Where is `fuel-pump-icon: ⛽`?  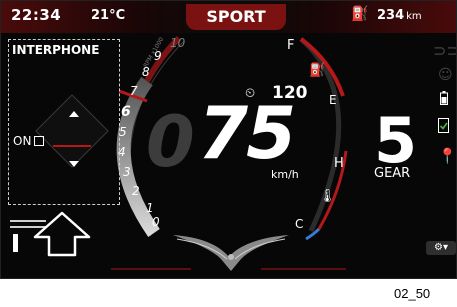 fuel-pump-icon: ⛽ is located at coordinates (317, 70).